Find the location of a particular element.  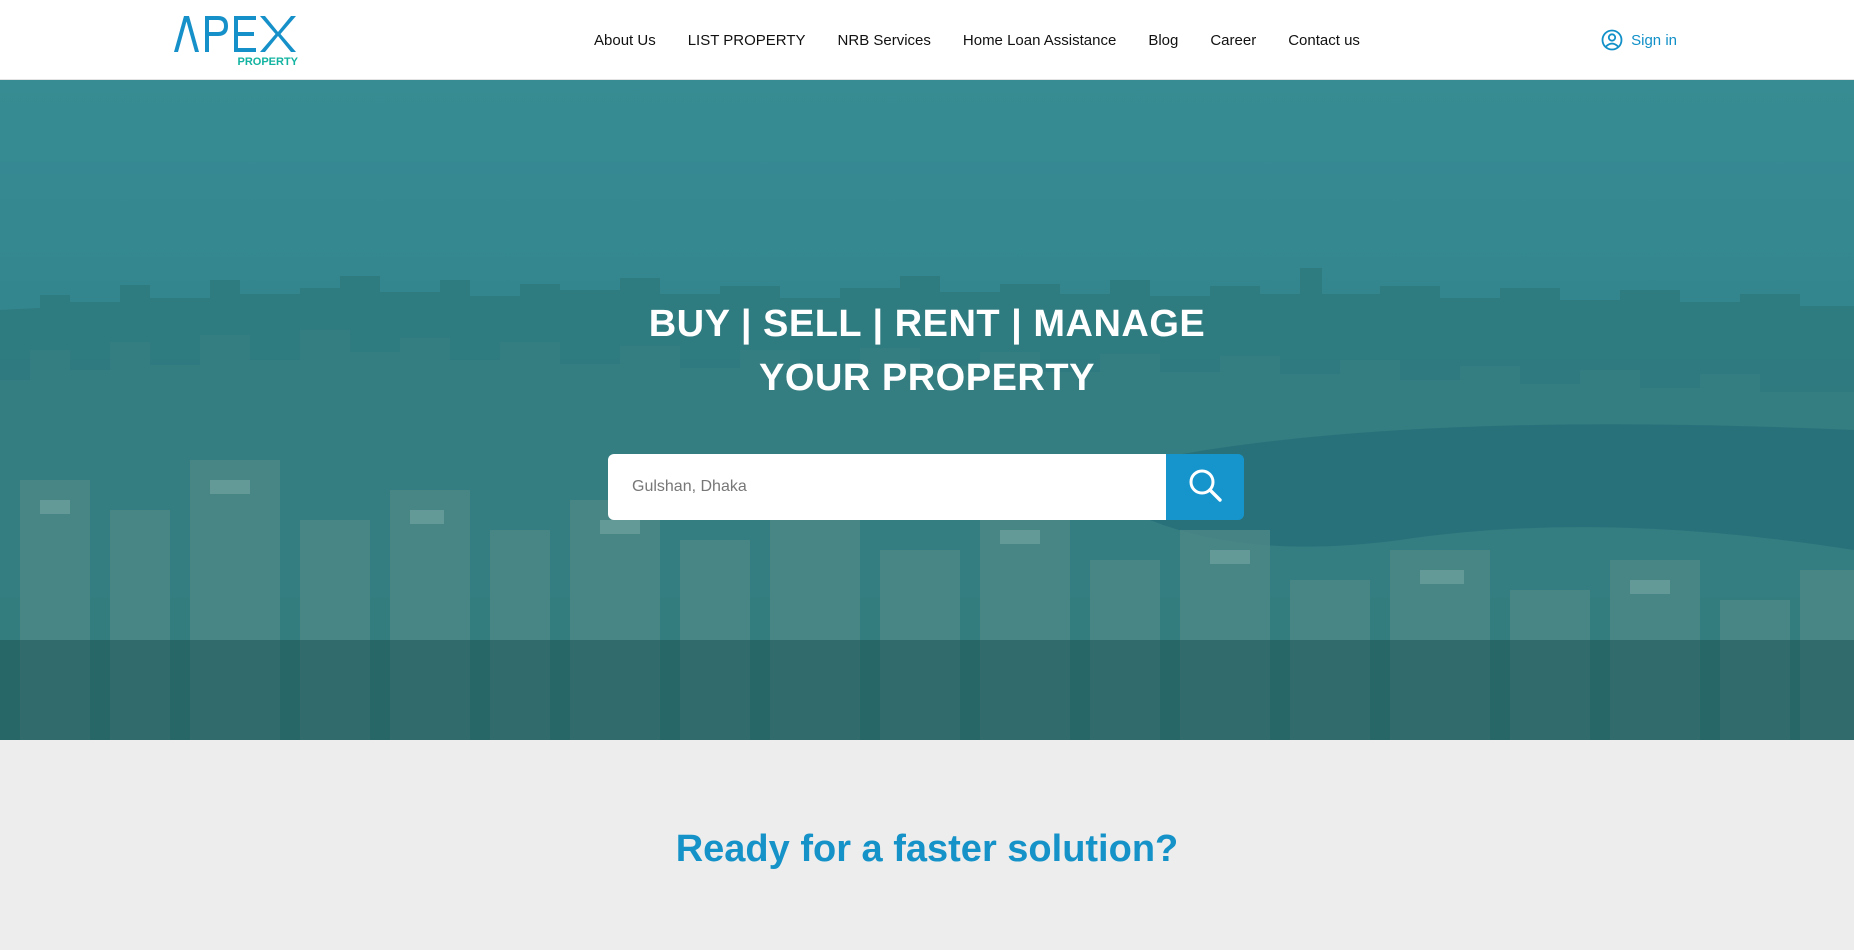

apex-property-logo: PROPERTY is located at coordinates (236, 39).